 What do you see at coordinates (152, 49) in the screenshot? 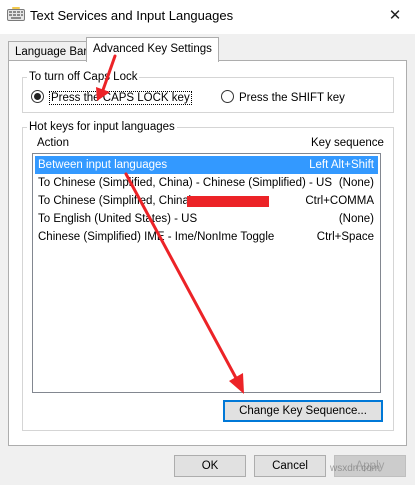
I see `tab-advanced-key-settings: Advanced Key Settings` at bounding box center [152, 49].